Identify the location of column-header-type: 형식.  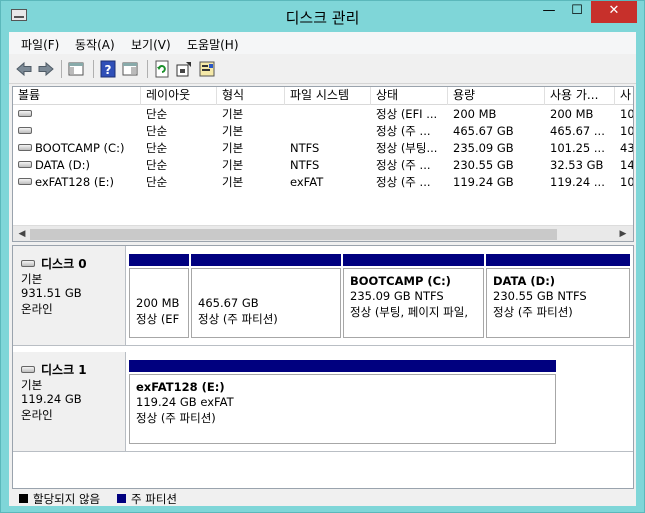
(251, 96).